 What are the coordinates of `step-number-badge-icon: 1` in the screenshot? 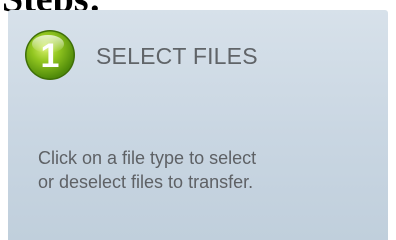 It's located at (50, 55).